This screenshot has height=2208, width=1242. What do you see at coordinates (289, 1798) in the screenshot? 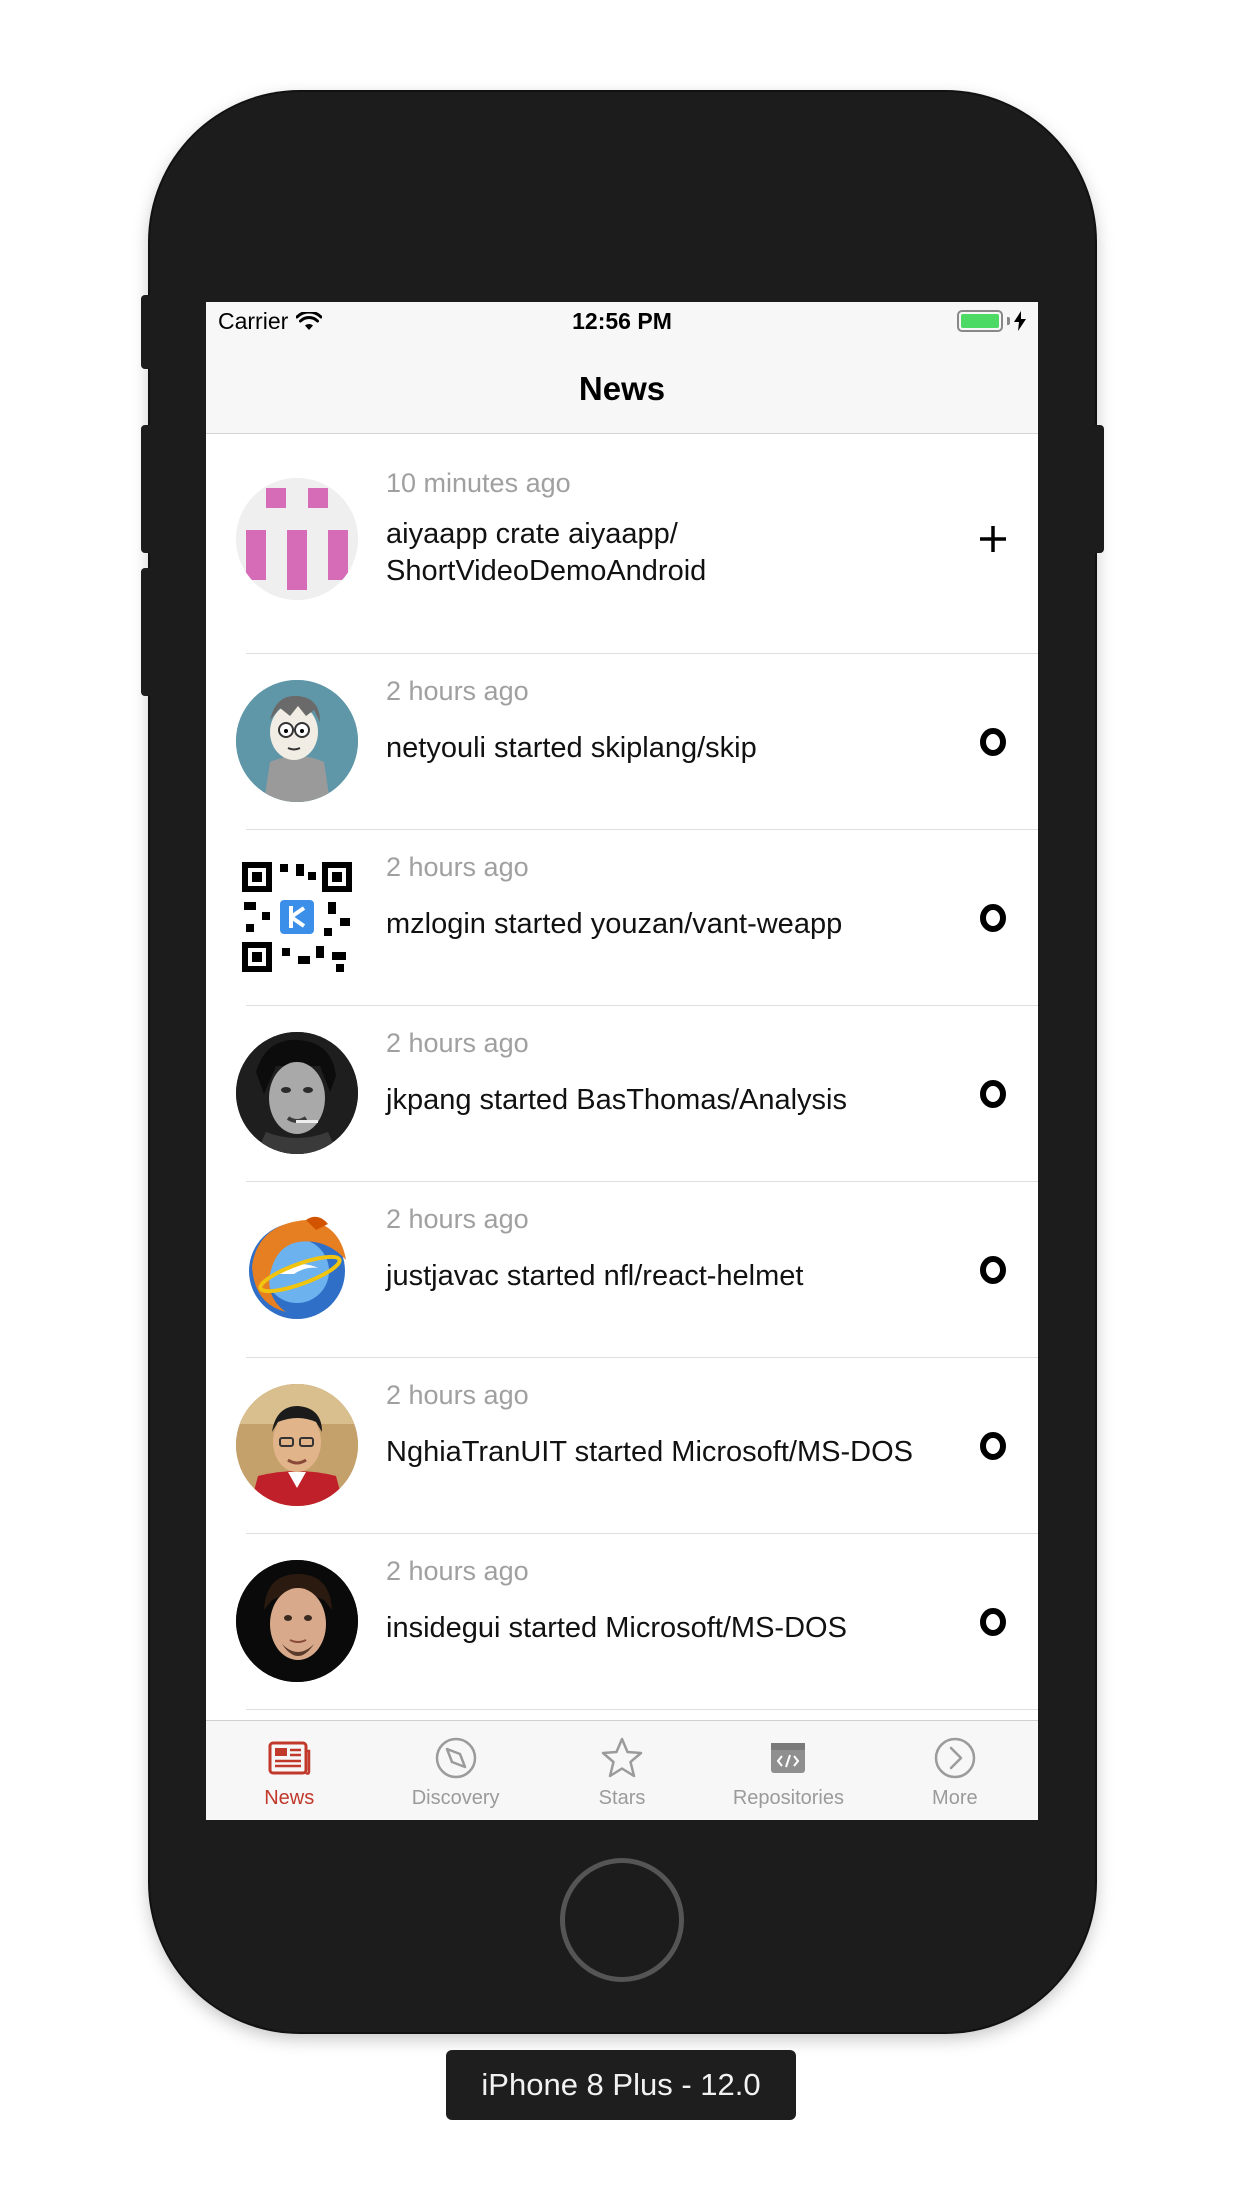
I see `tab-label: News` at bounding box center [289, 1798].